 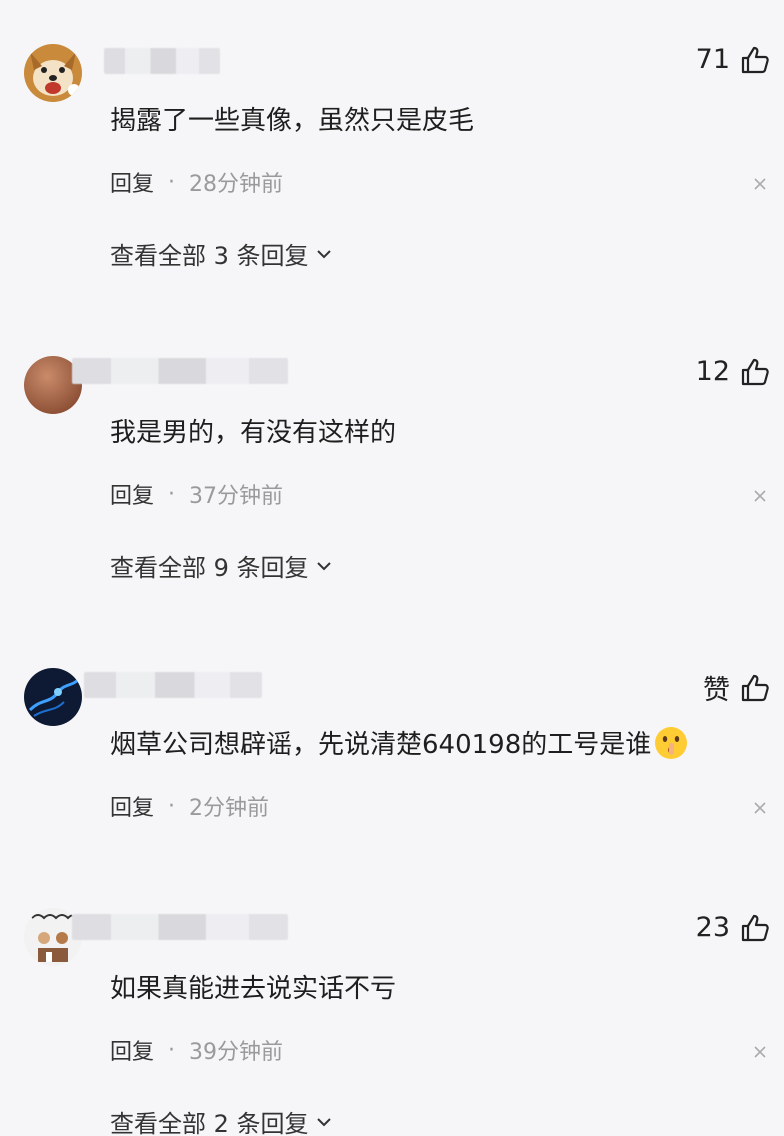 I want to click on comment-text: 我是男的，有没有这样的, so click(x=253, y=430).